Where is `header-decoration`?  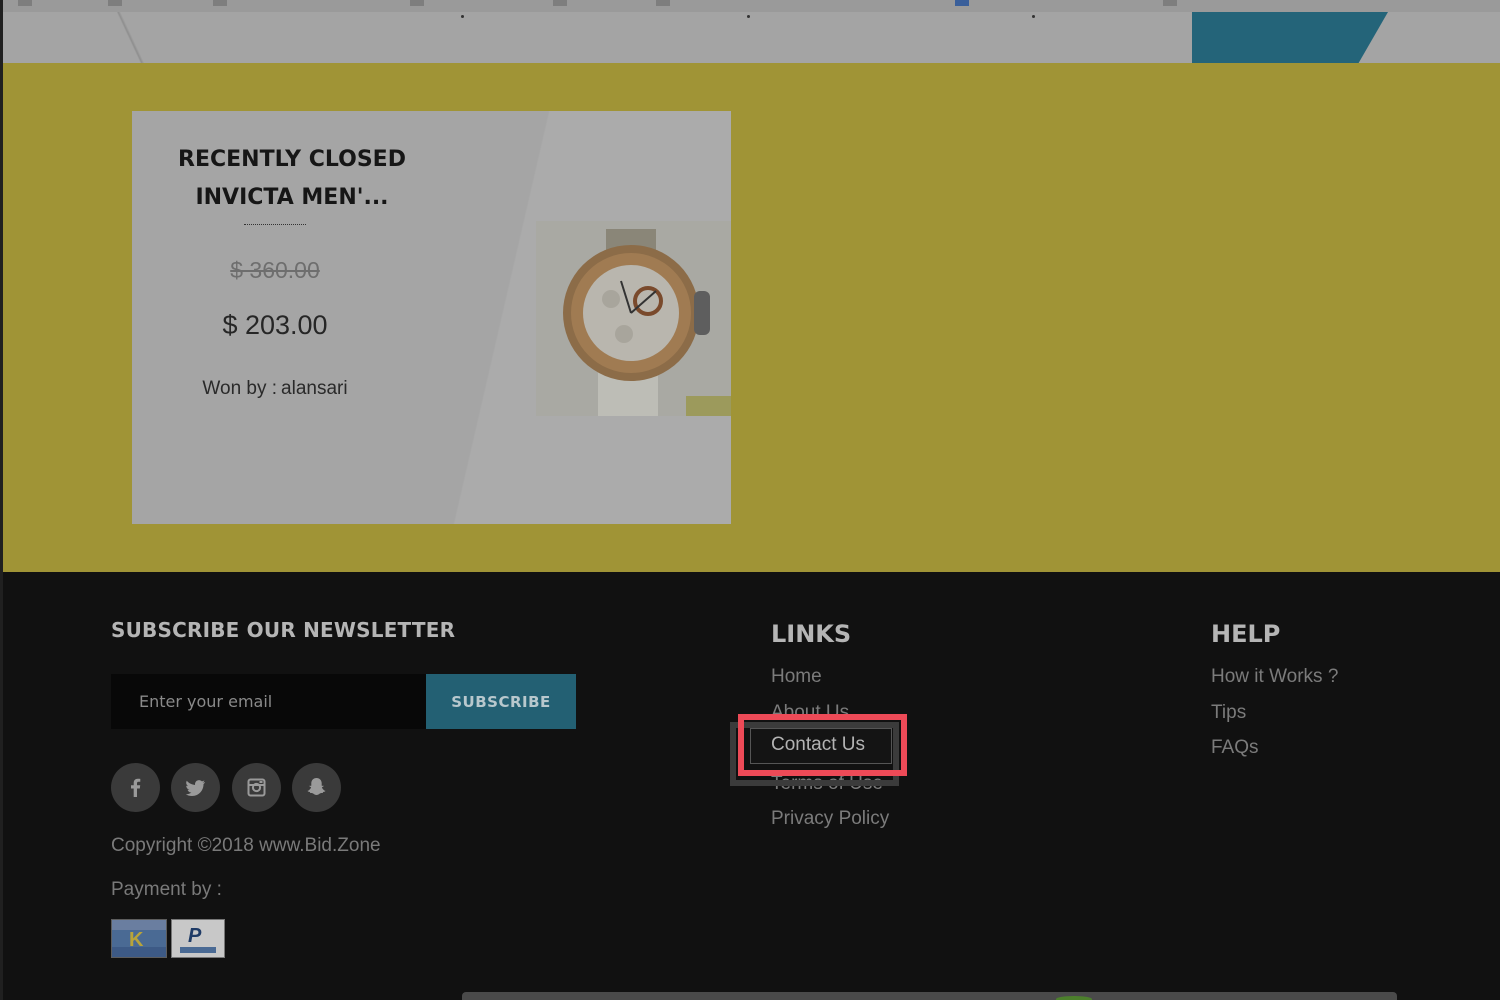 header-decoration is located at coordinates (130, 37).